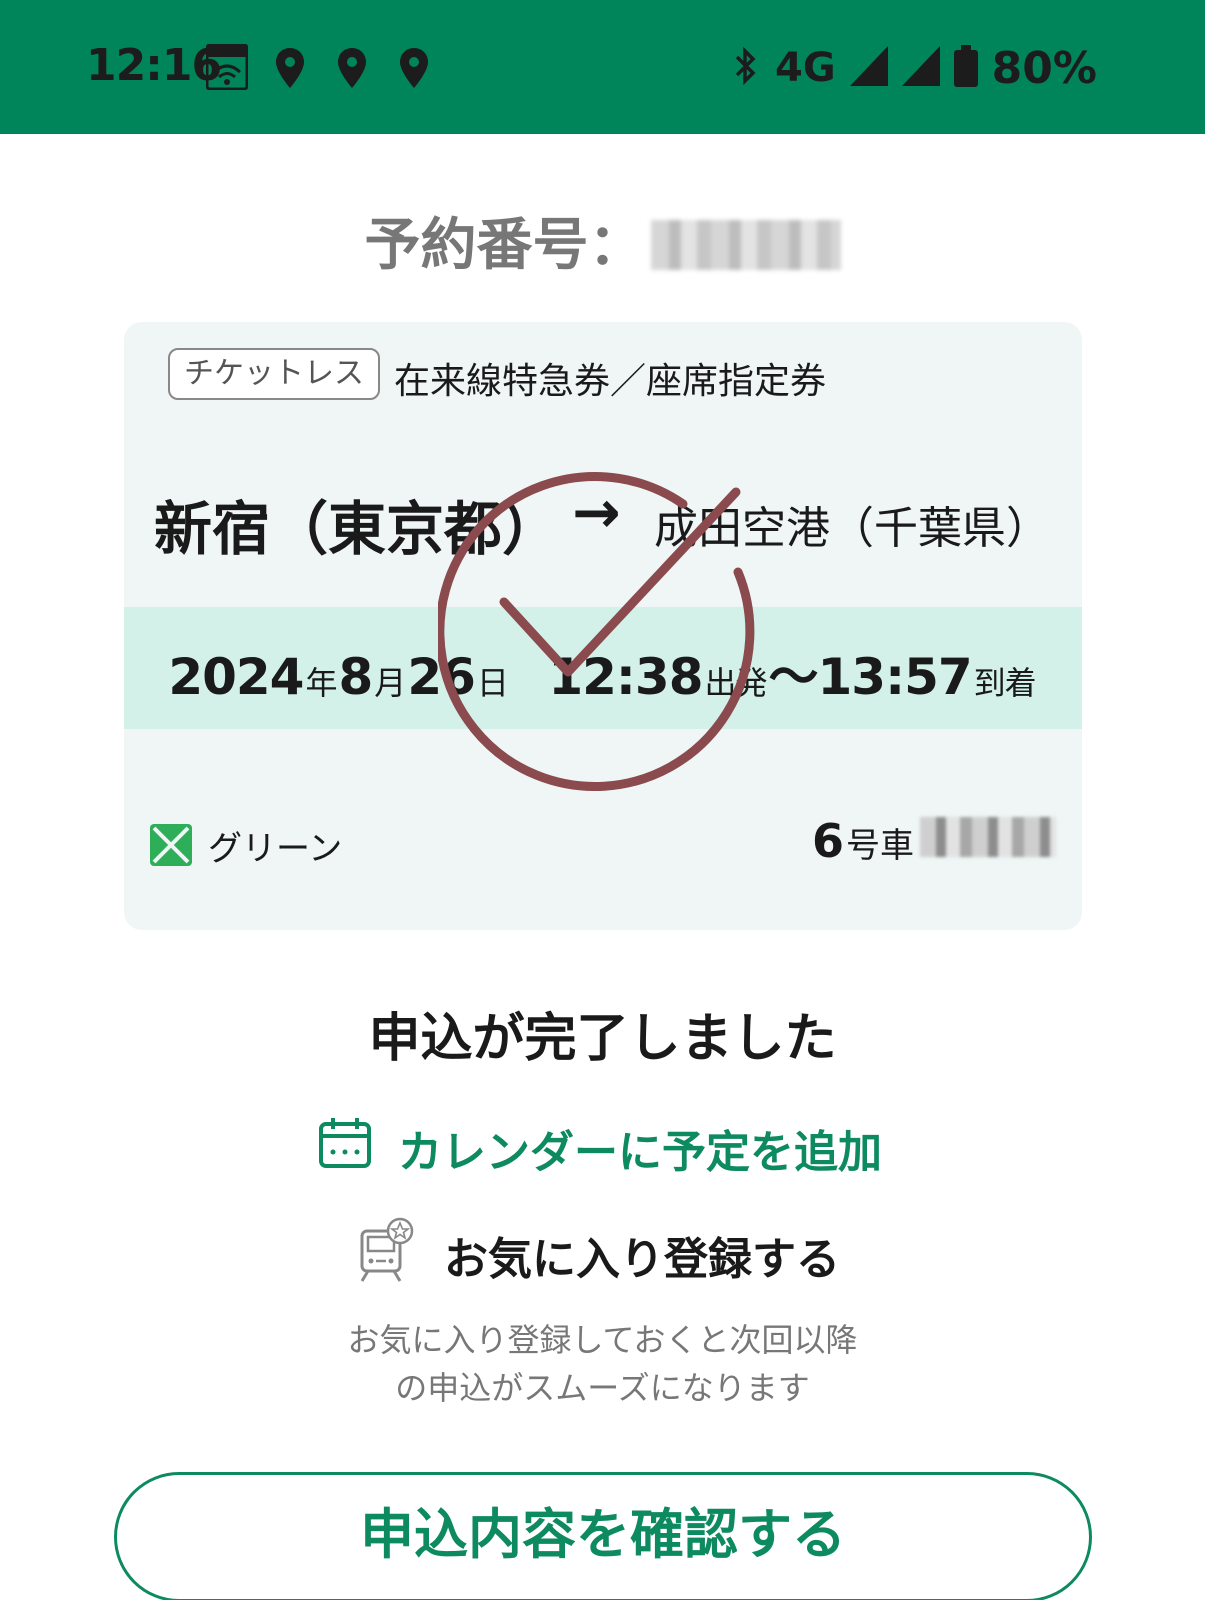  What do you see at coordinates (895, 677) in the screenshot?
I see `arrive-time: 13:57` at bounding box center [895, 677].